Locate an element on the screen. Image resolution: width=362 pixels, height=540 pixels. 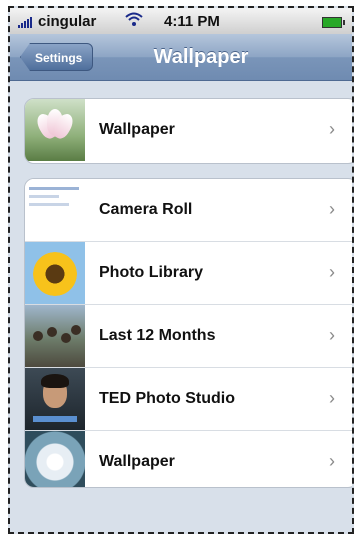
sunflower-thumbnail is located at coordinates (55, 273).